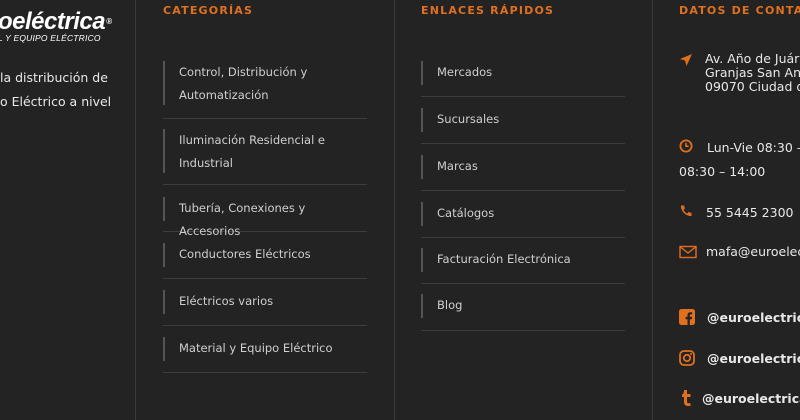 Image resolution: width=800 pixels, height=420 pixels. I want to click on category-item: Control, Distribución y Automatización, so click(265, 85).